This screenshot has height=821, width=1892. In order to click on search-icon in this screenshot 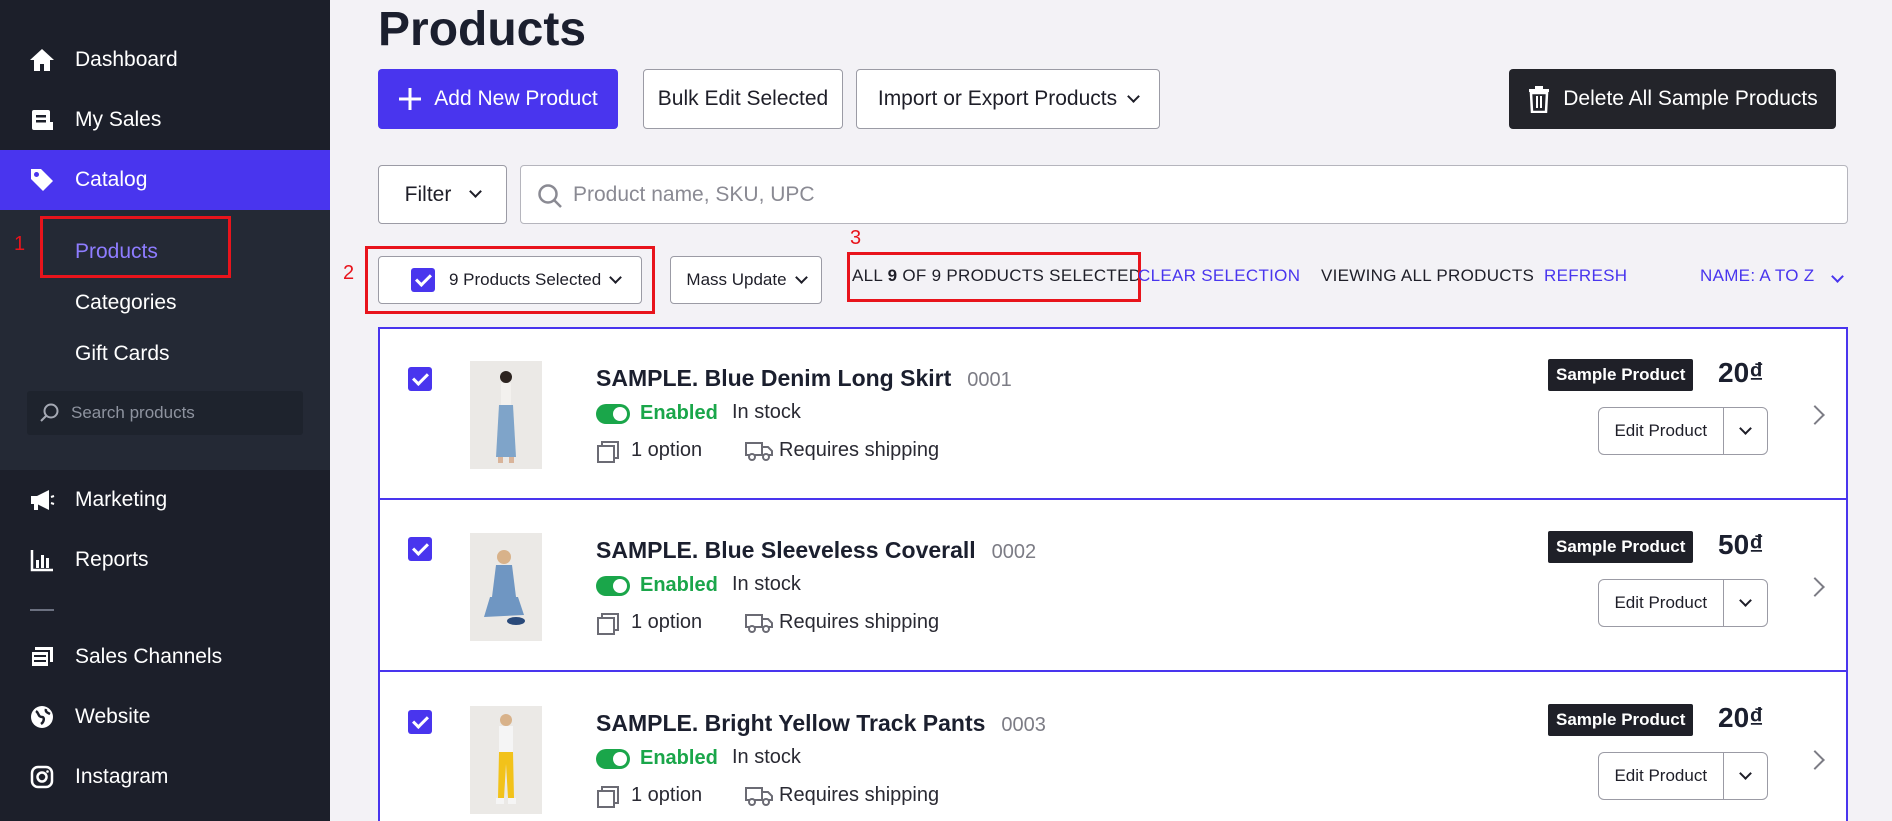, I will do `click(550, 198)`.